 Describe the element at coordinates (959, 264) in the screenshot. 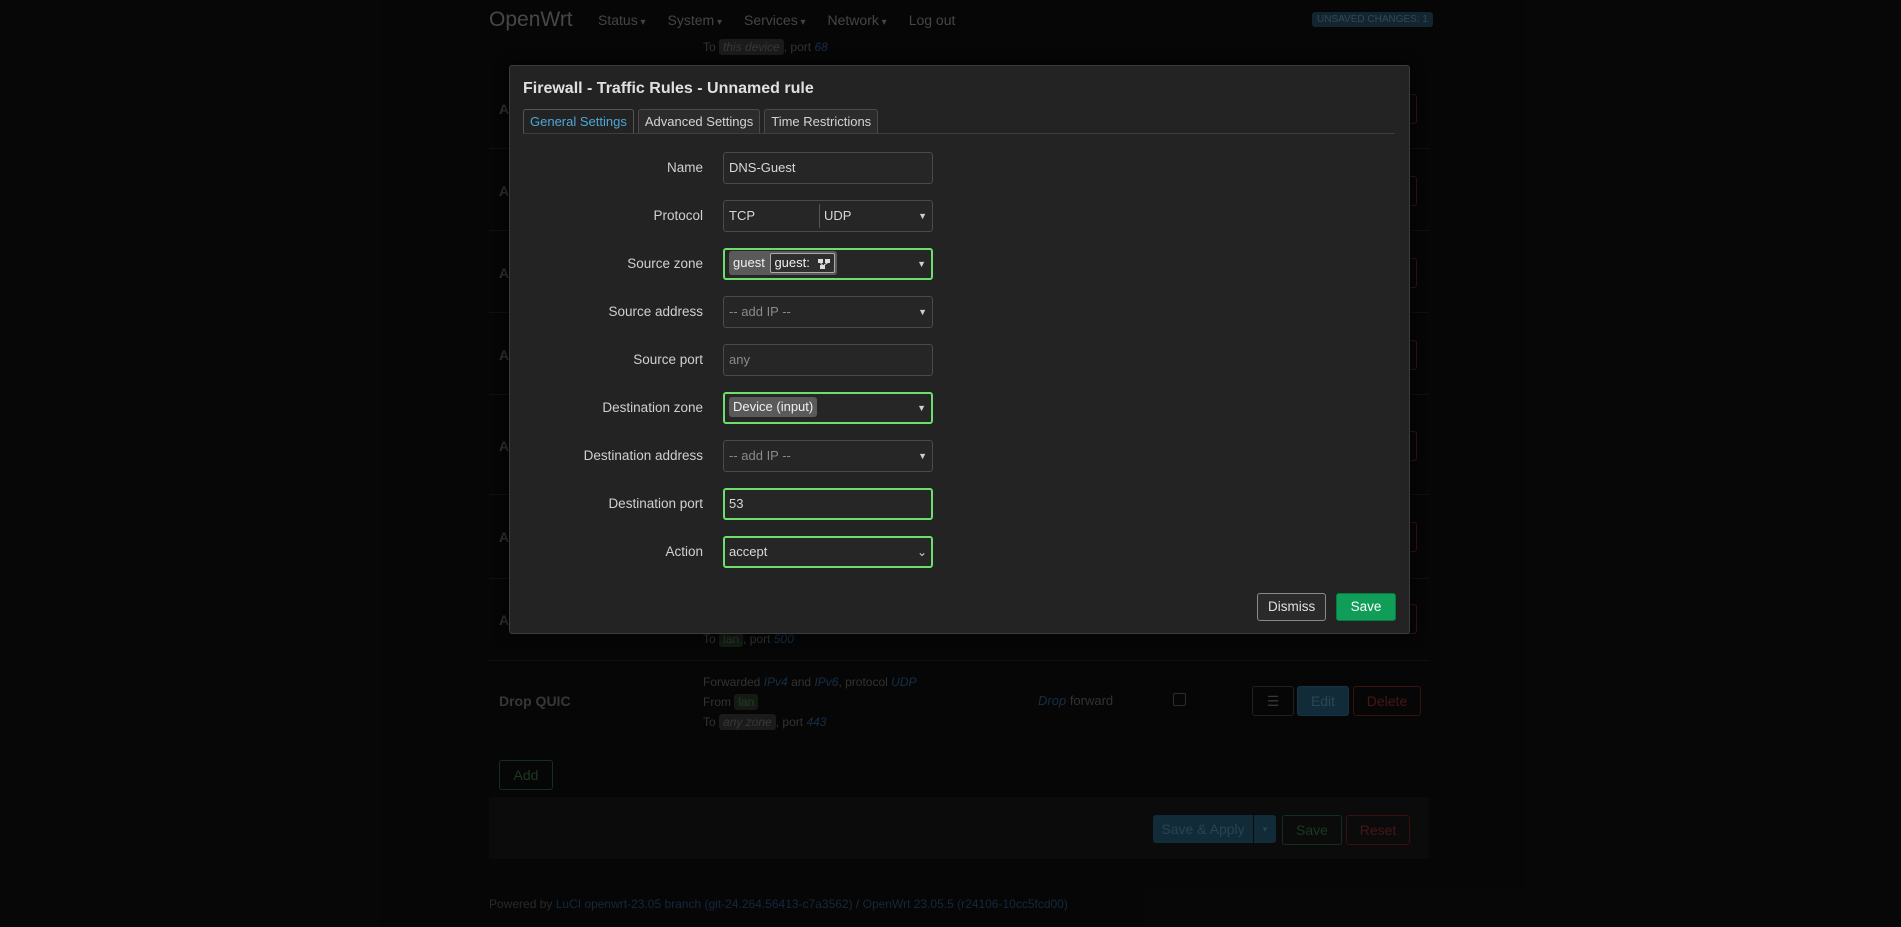

I see `form-row-source-zone: Source zone guest guest: ▼` at that location.